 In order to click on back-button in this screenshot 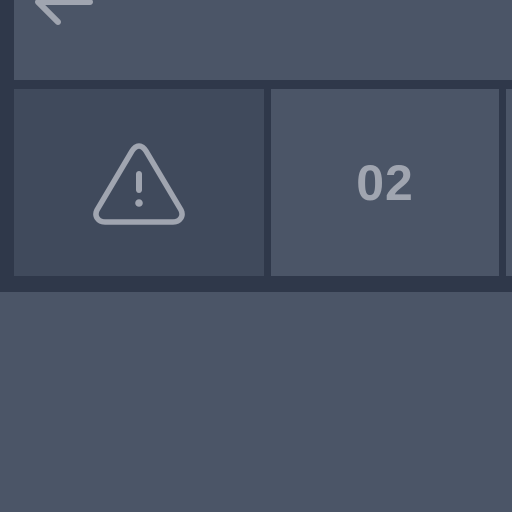, I will do `click(63, 15)`.